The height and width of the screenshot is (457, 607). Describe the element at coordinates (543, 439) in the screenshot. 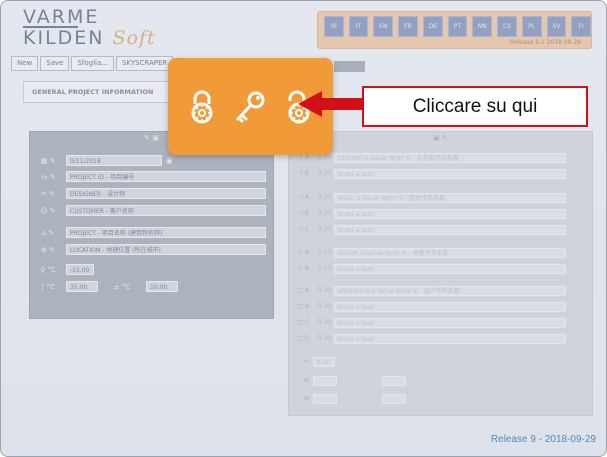

I see `release-label: Release 9 - 2018-09-29` at that location.